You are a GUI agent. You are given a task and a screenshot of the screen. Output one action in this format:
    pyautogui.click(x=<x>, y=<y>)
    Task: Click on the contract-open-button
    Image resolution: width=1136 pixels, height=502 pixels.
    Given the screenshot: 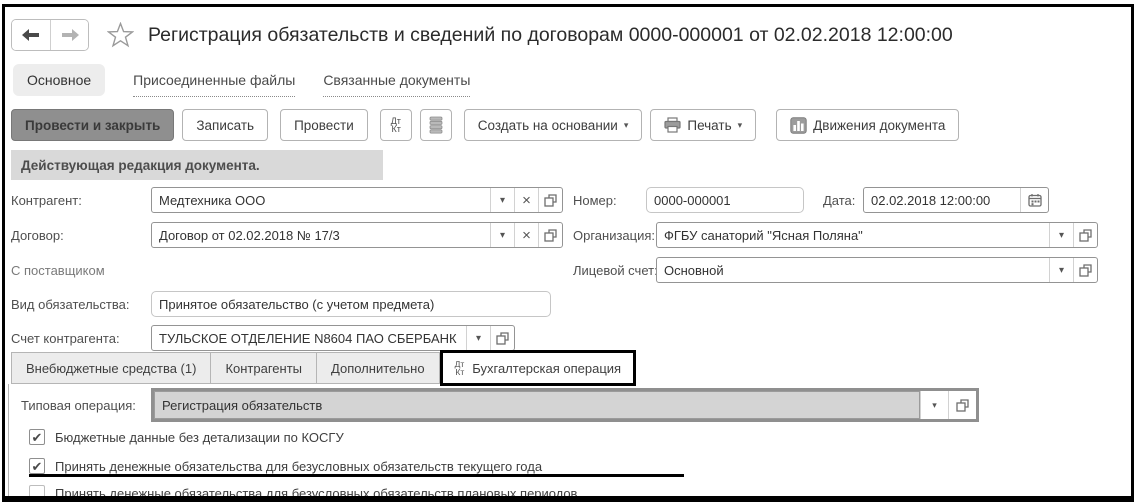 What is the action you would take?
    pyautogui.click(x=550, y=235)
    